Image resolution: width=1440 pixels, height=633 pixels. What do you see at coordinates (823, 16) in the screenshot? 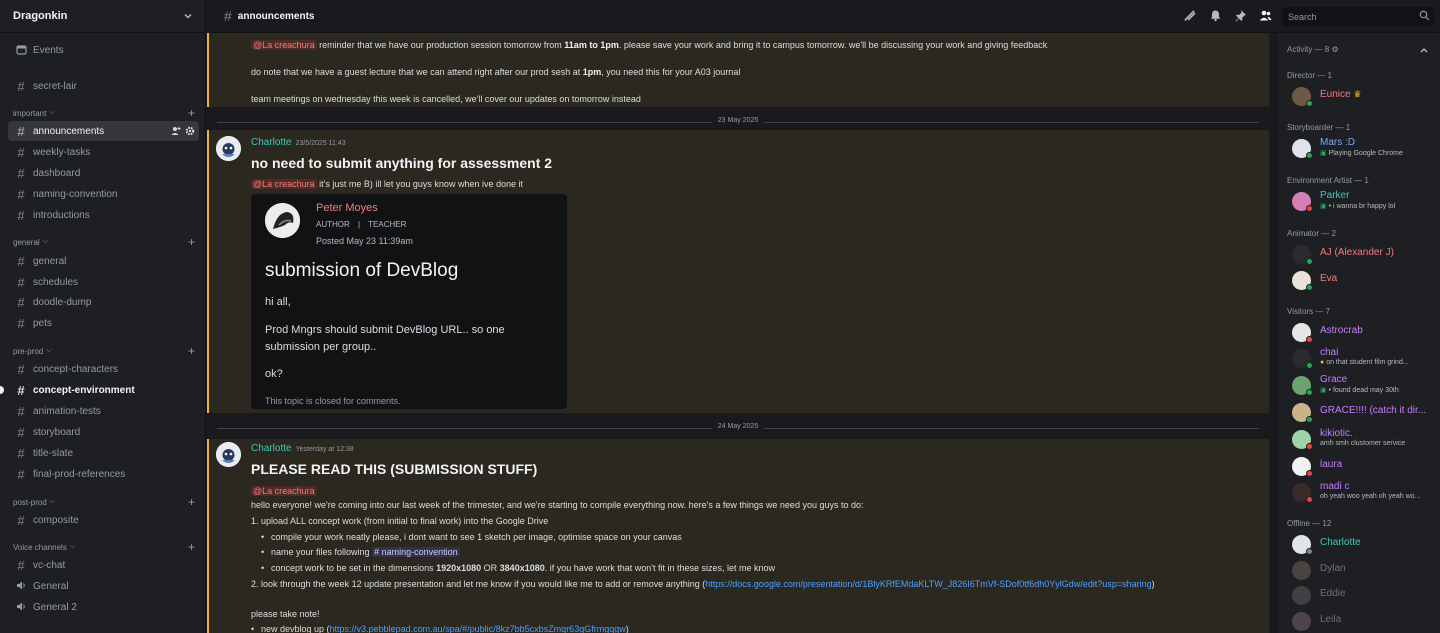
I see `channel-header: # announcements Search` at bounding box center [823, 16].